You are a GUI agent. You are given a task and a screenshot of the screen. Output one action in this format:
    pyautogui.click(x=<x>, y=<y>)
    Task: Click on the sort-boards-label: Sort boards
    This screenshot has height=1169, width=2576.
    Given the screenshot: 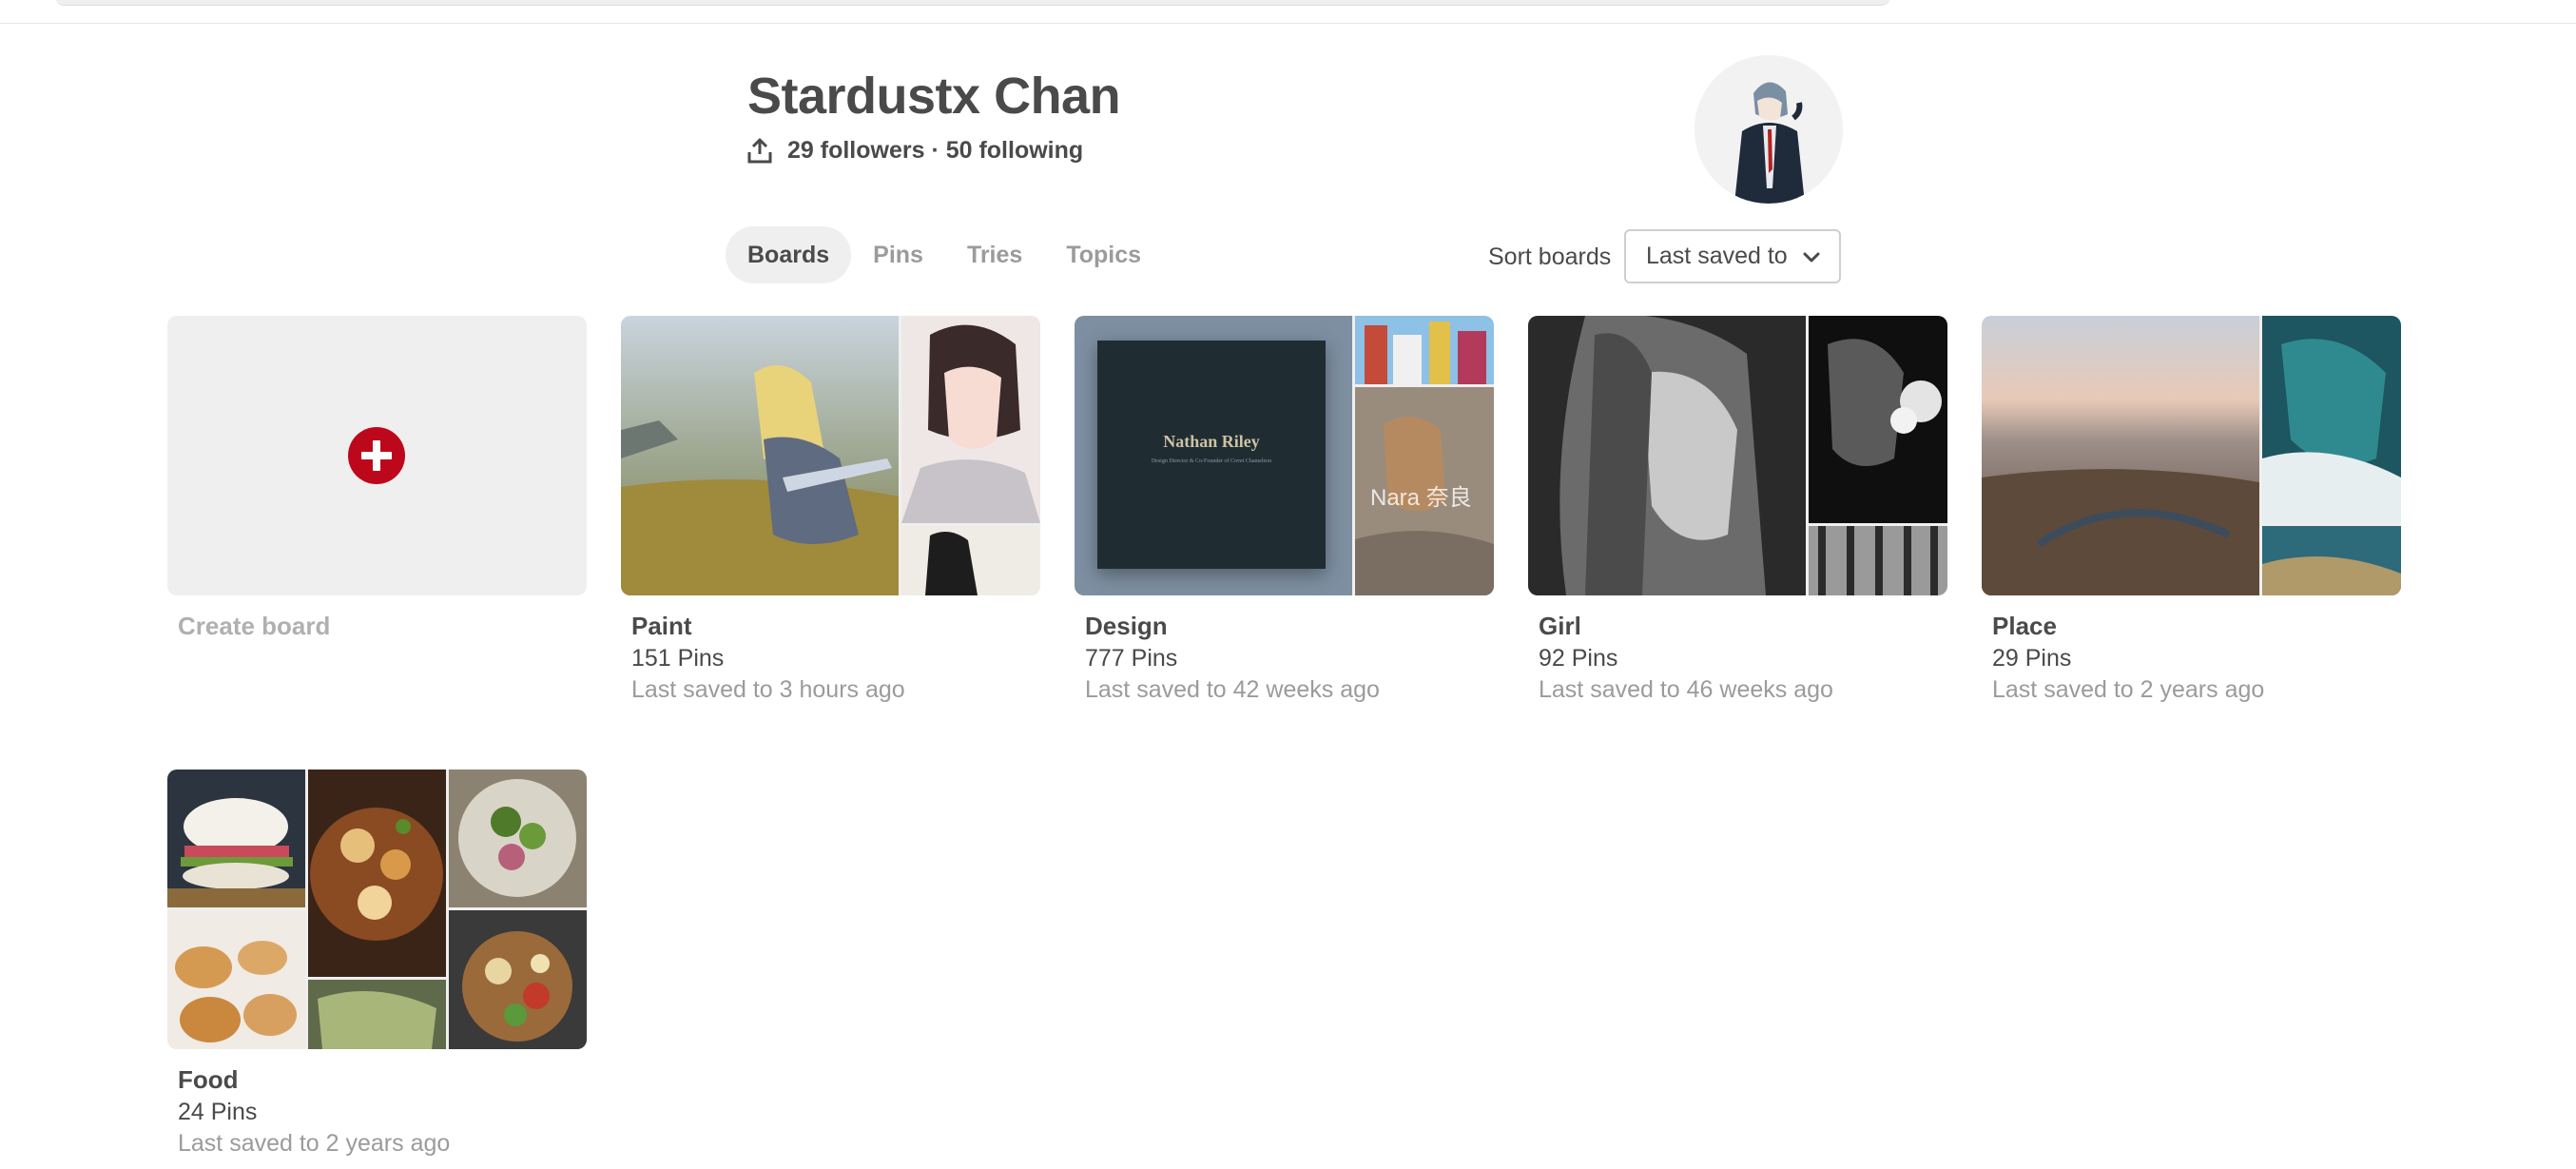 What is the action you would take?
    pyautogui.click(x=1550, y=257)
    